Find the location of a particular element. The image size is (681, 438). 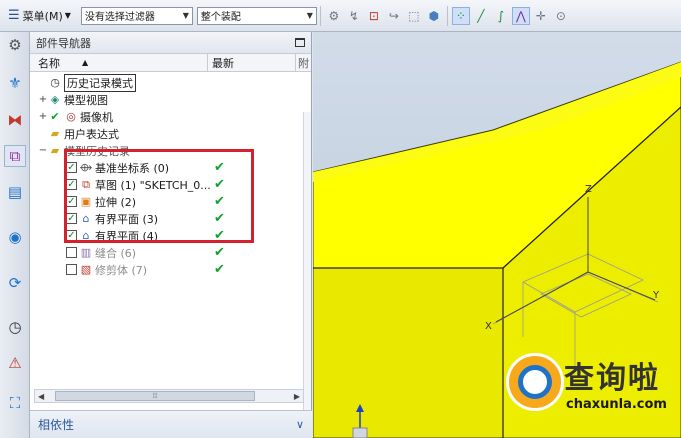

tree-row-history-mode: ◷ 历史记录模式 is located at coordinates (174, 82).